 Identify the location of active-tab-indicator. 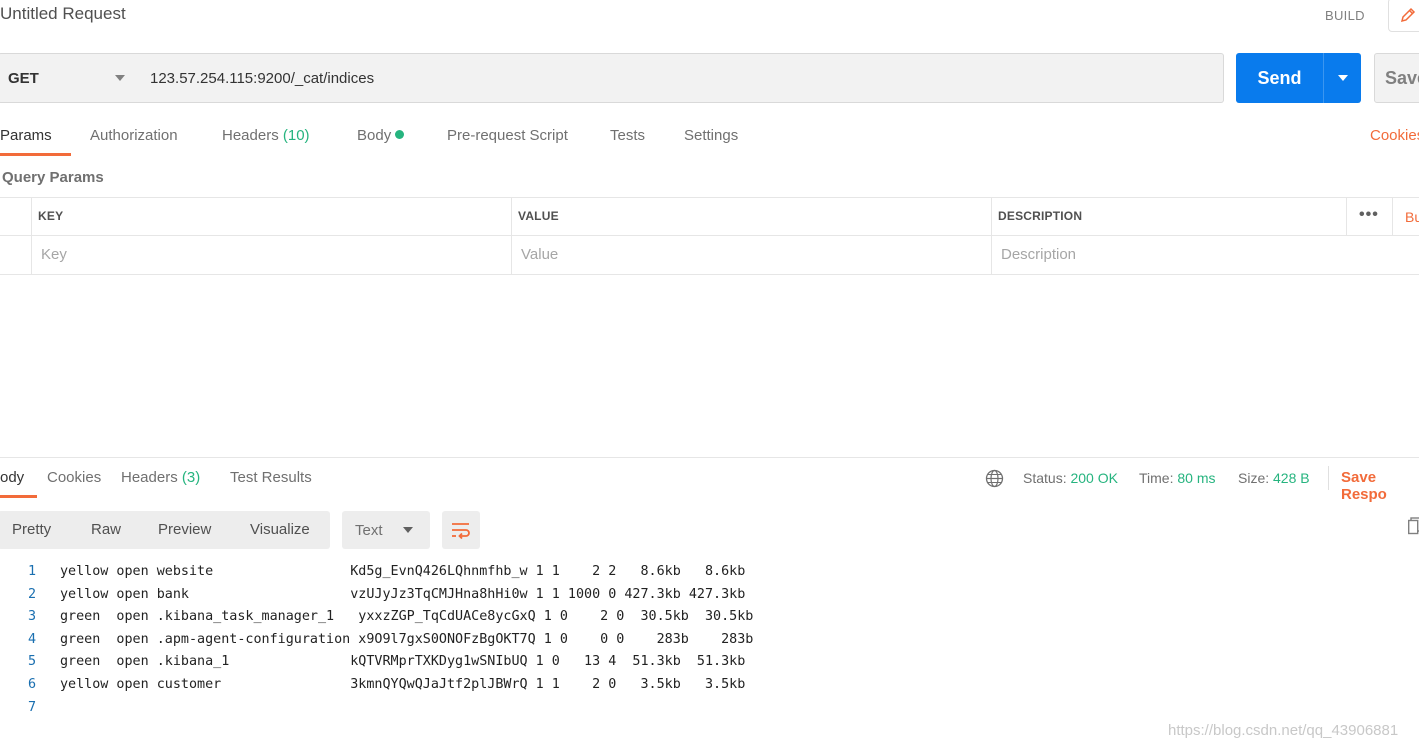
(35, 154).